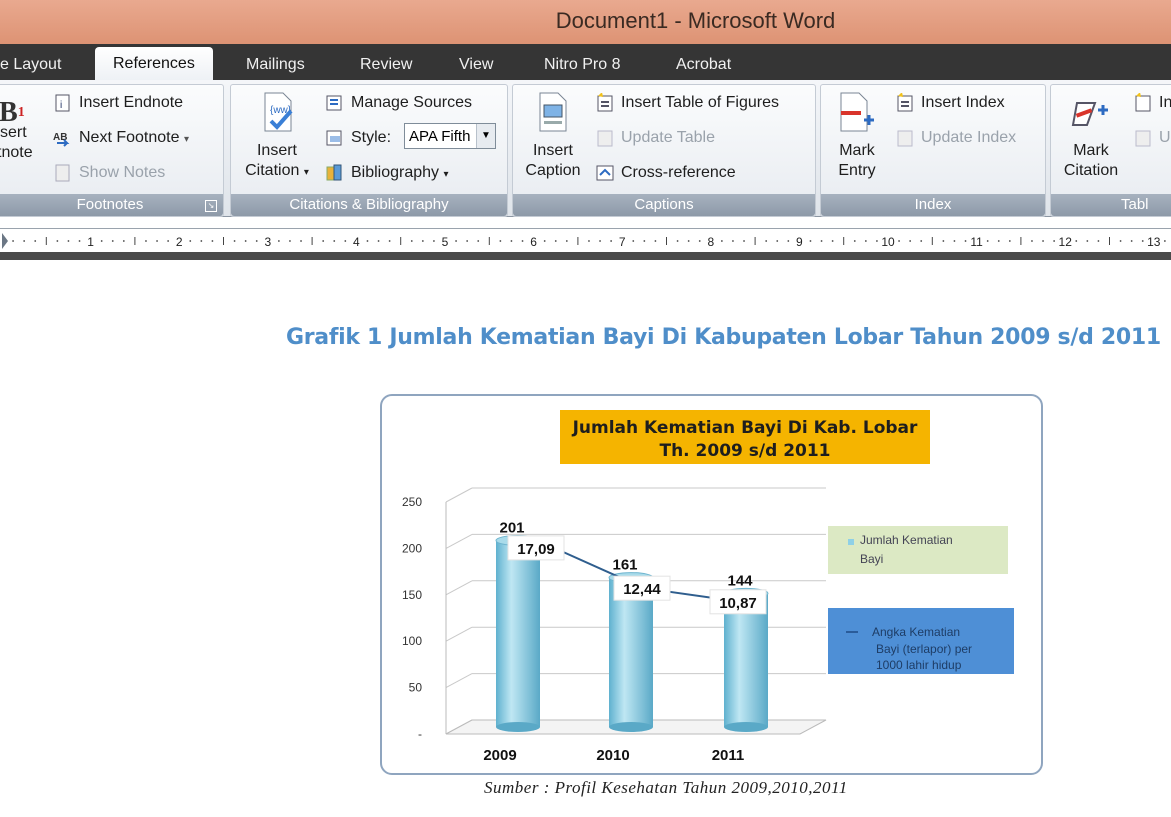 The image size is (1171, 817). I want to click on chevron-down-icon: ▼, so click(485, 136).